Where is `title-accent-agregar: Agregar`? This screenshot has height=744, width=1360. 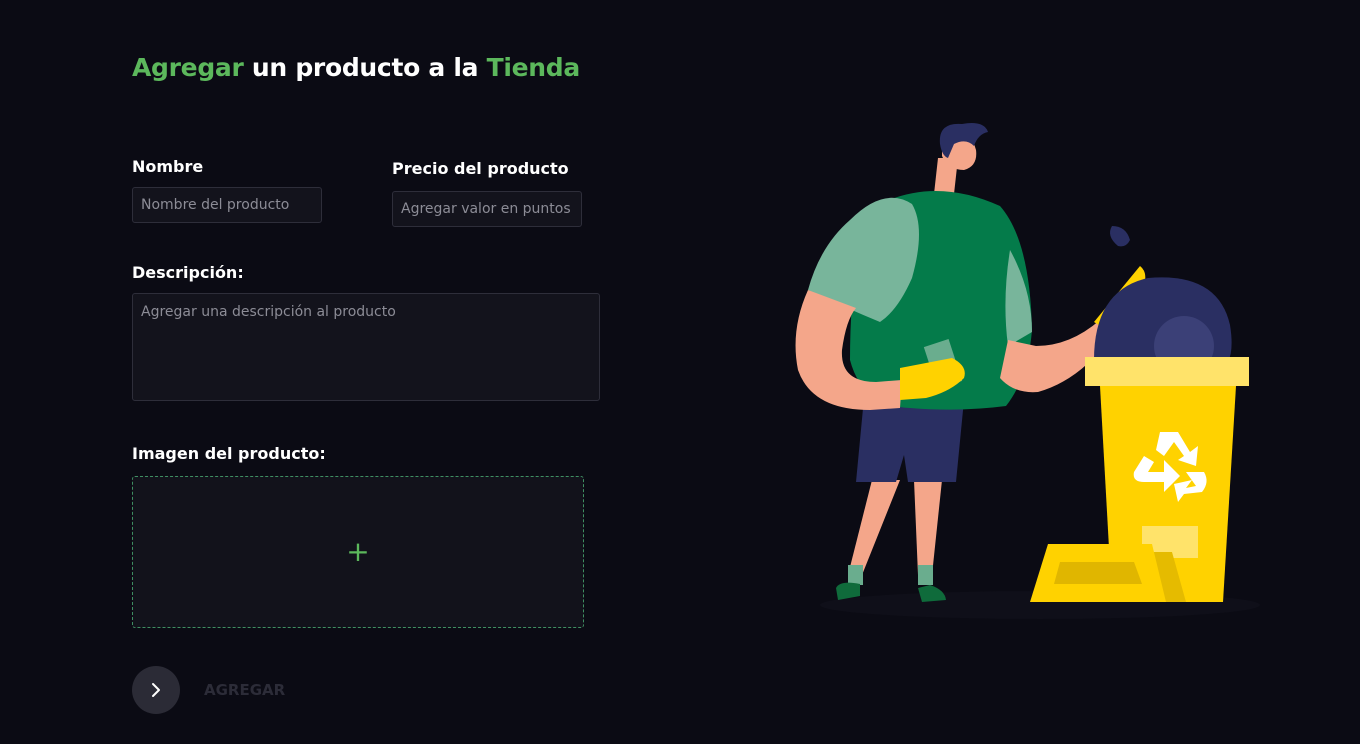 title-accent-agregar: Agregar is located at coordinates (188, 67).